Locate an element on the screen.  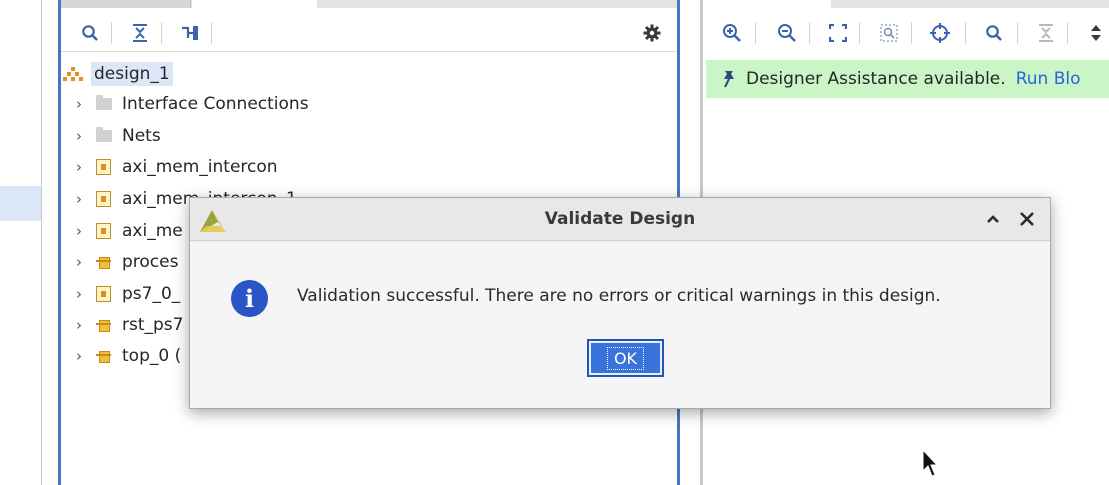
sort-arrows-icon is located at coordinates (1096, 33).